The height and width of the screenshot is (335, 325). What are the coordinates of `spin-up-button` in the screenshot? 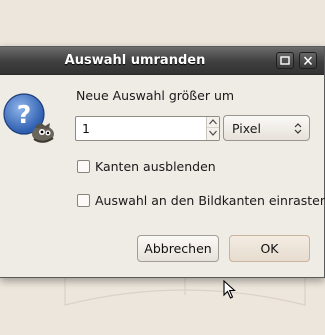 It's located at (213, 122).